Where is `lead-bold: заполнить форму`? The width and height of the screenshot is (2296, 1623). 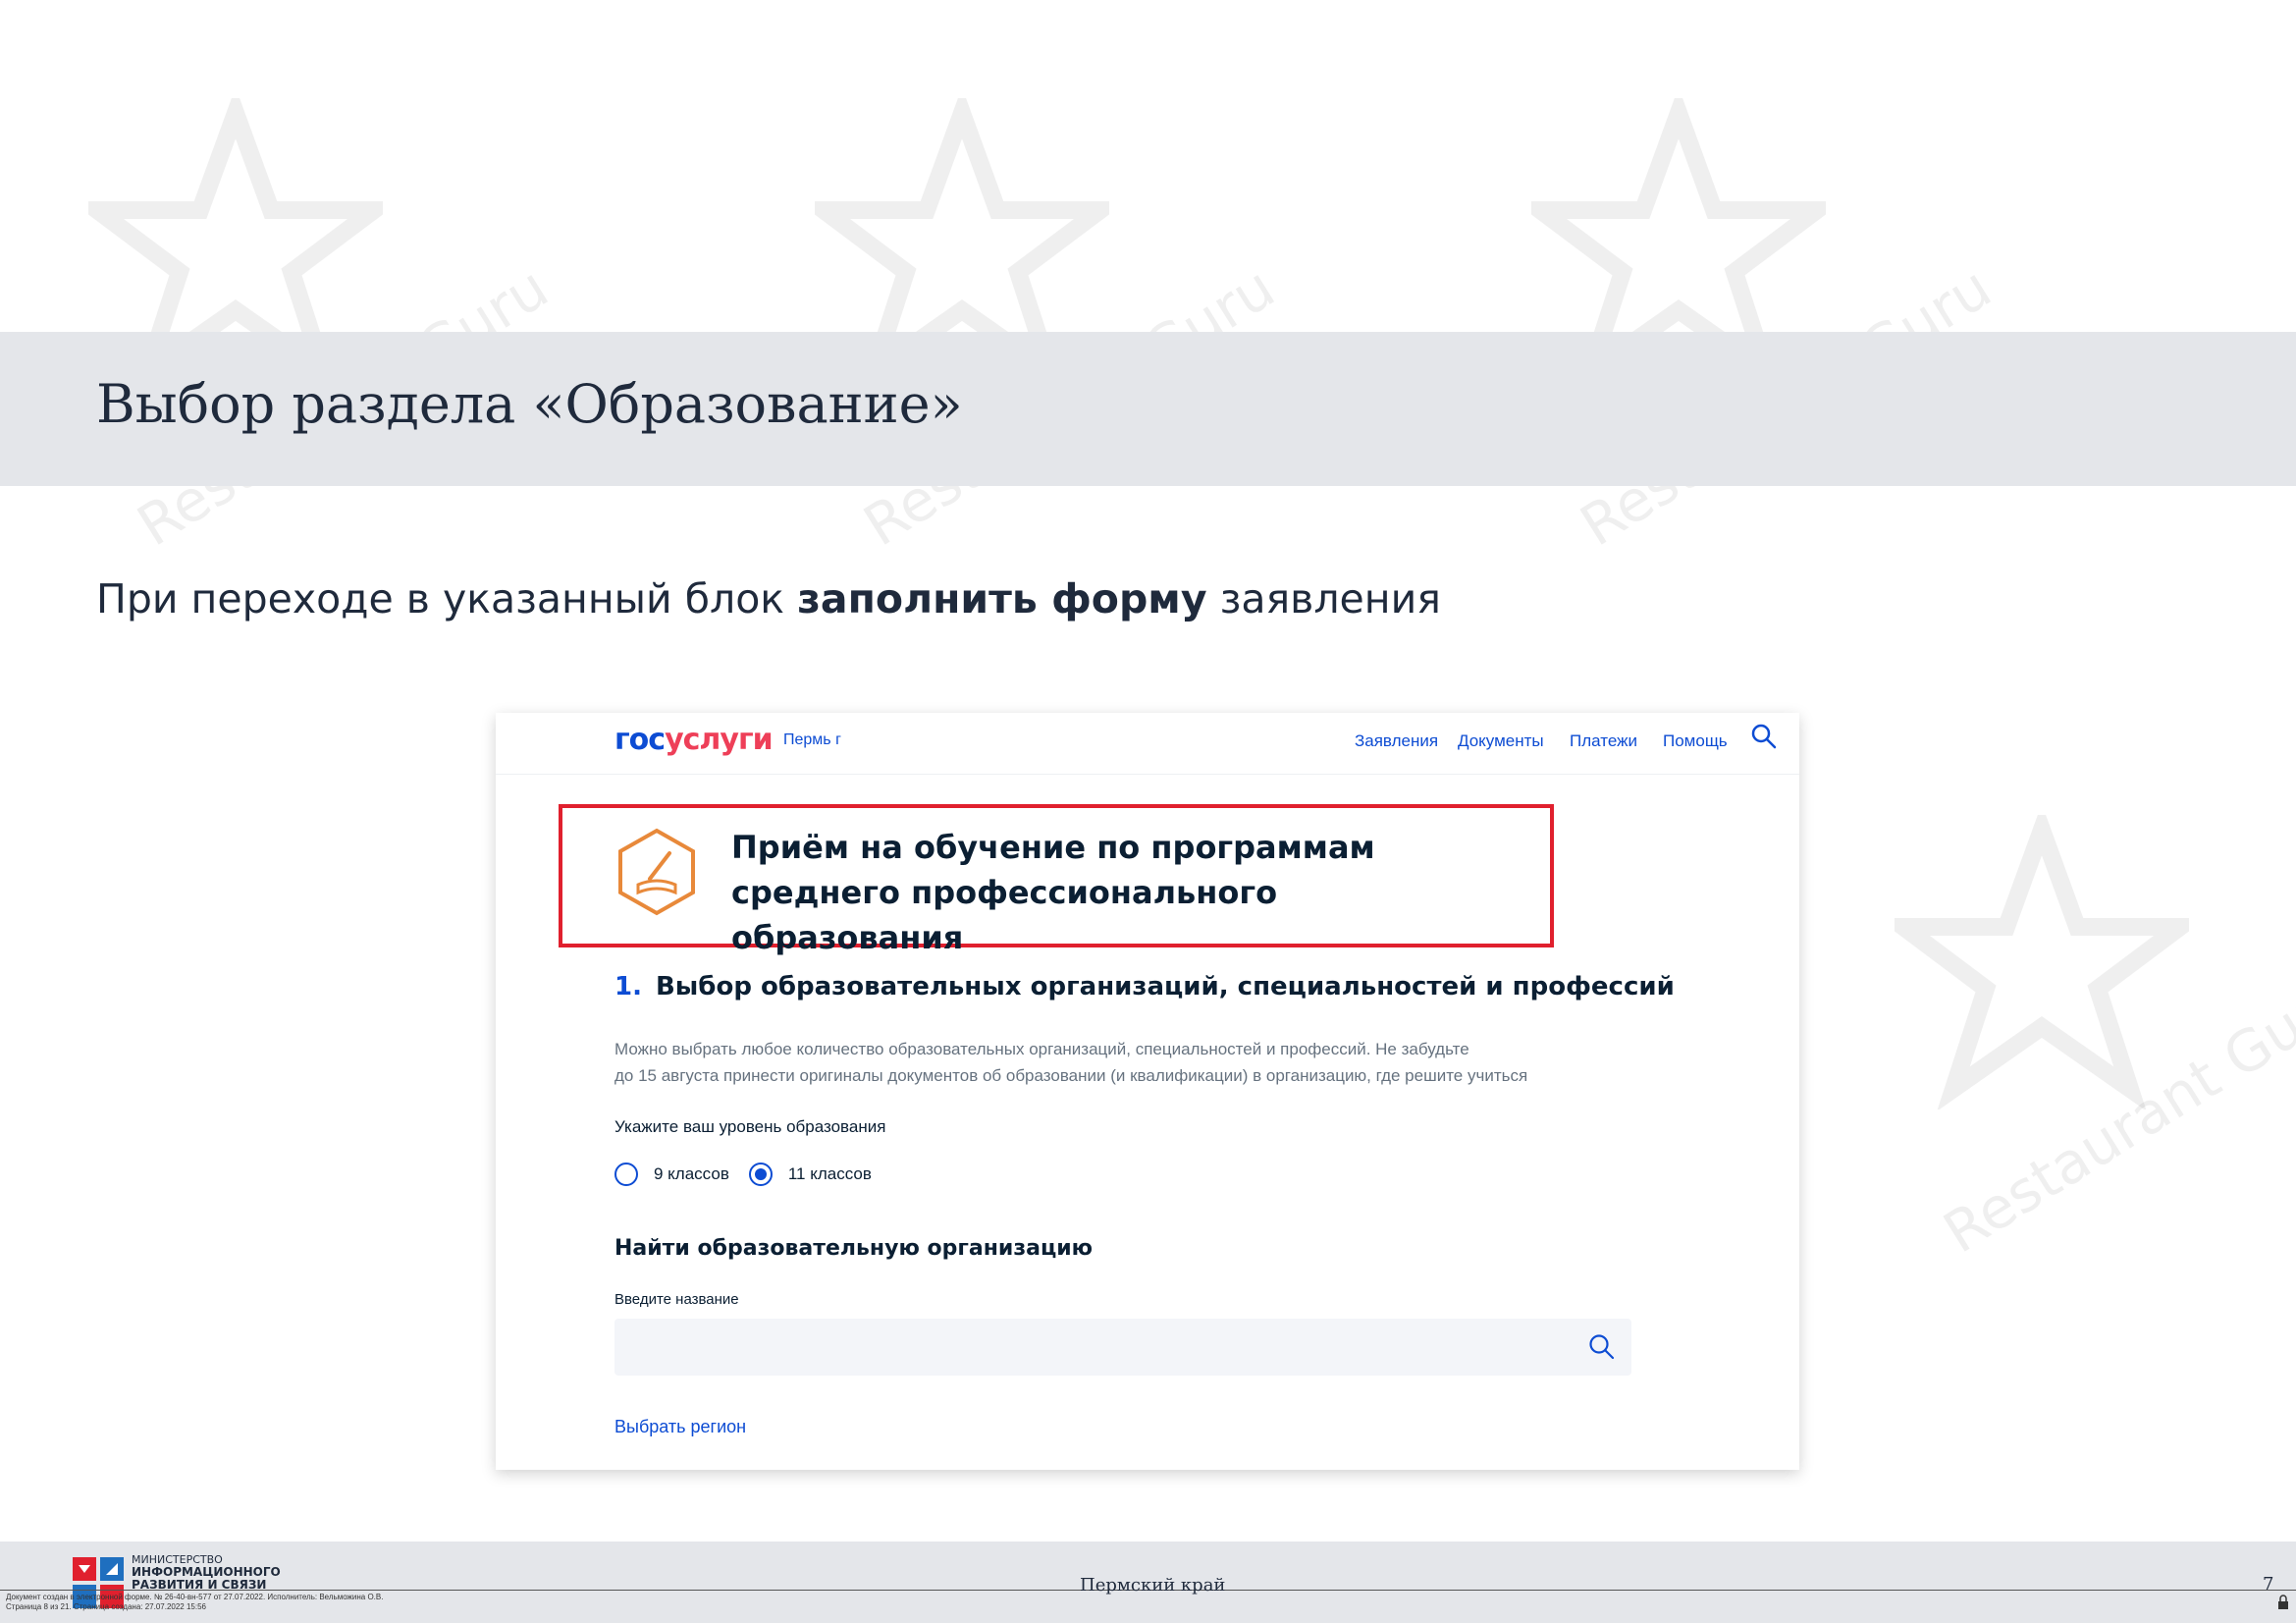 lead-bold: заполнить форму is located at coordinates (1002, 598).